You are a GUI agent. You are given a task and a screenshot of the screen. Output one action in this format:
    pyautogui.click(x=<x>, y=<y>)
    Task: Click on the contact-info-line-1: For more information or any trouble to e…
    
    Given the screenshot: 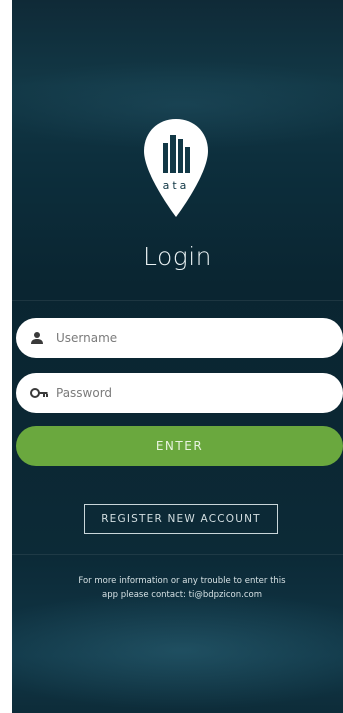 What is the action you would take?
    pyautogui.click(x=182, y=581)
    